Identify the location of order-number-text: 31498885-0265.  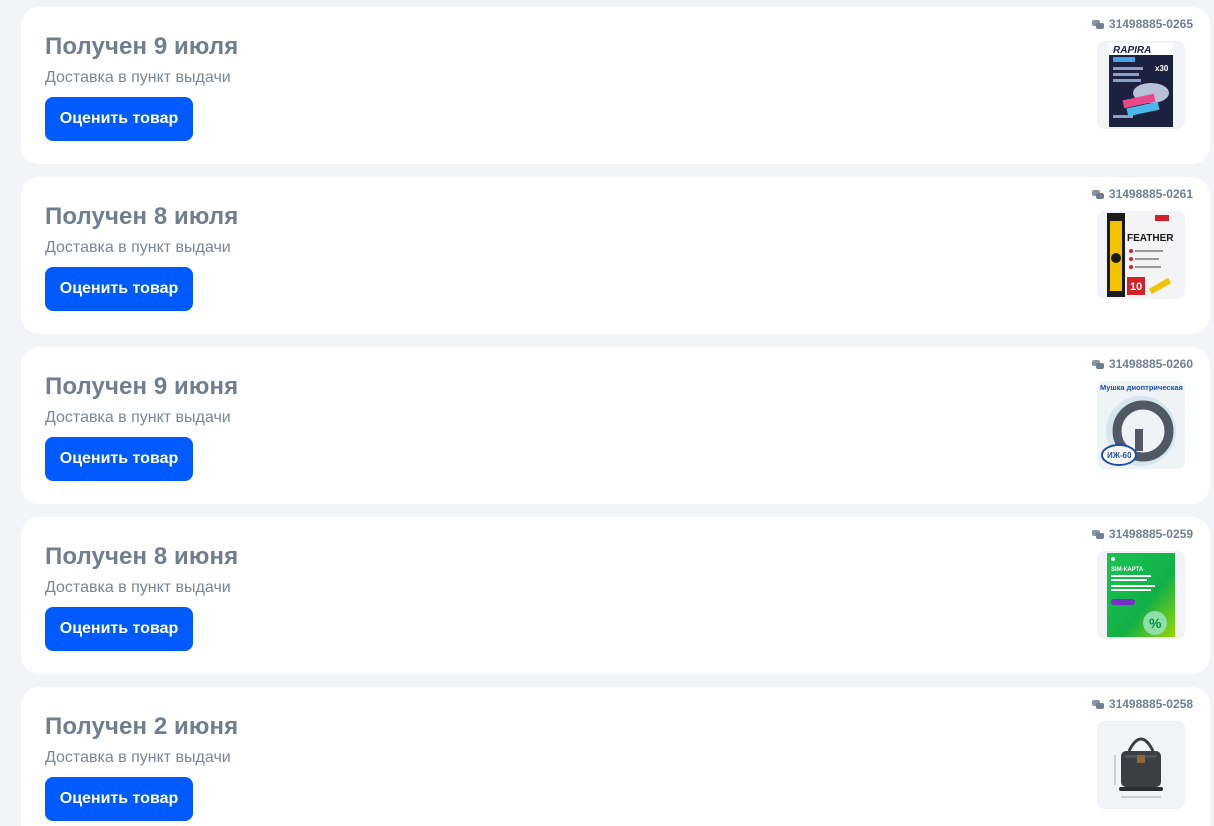
(1150, 24).